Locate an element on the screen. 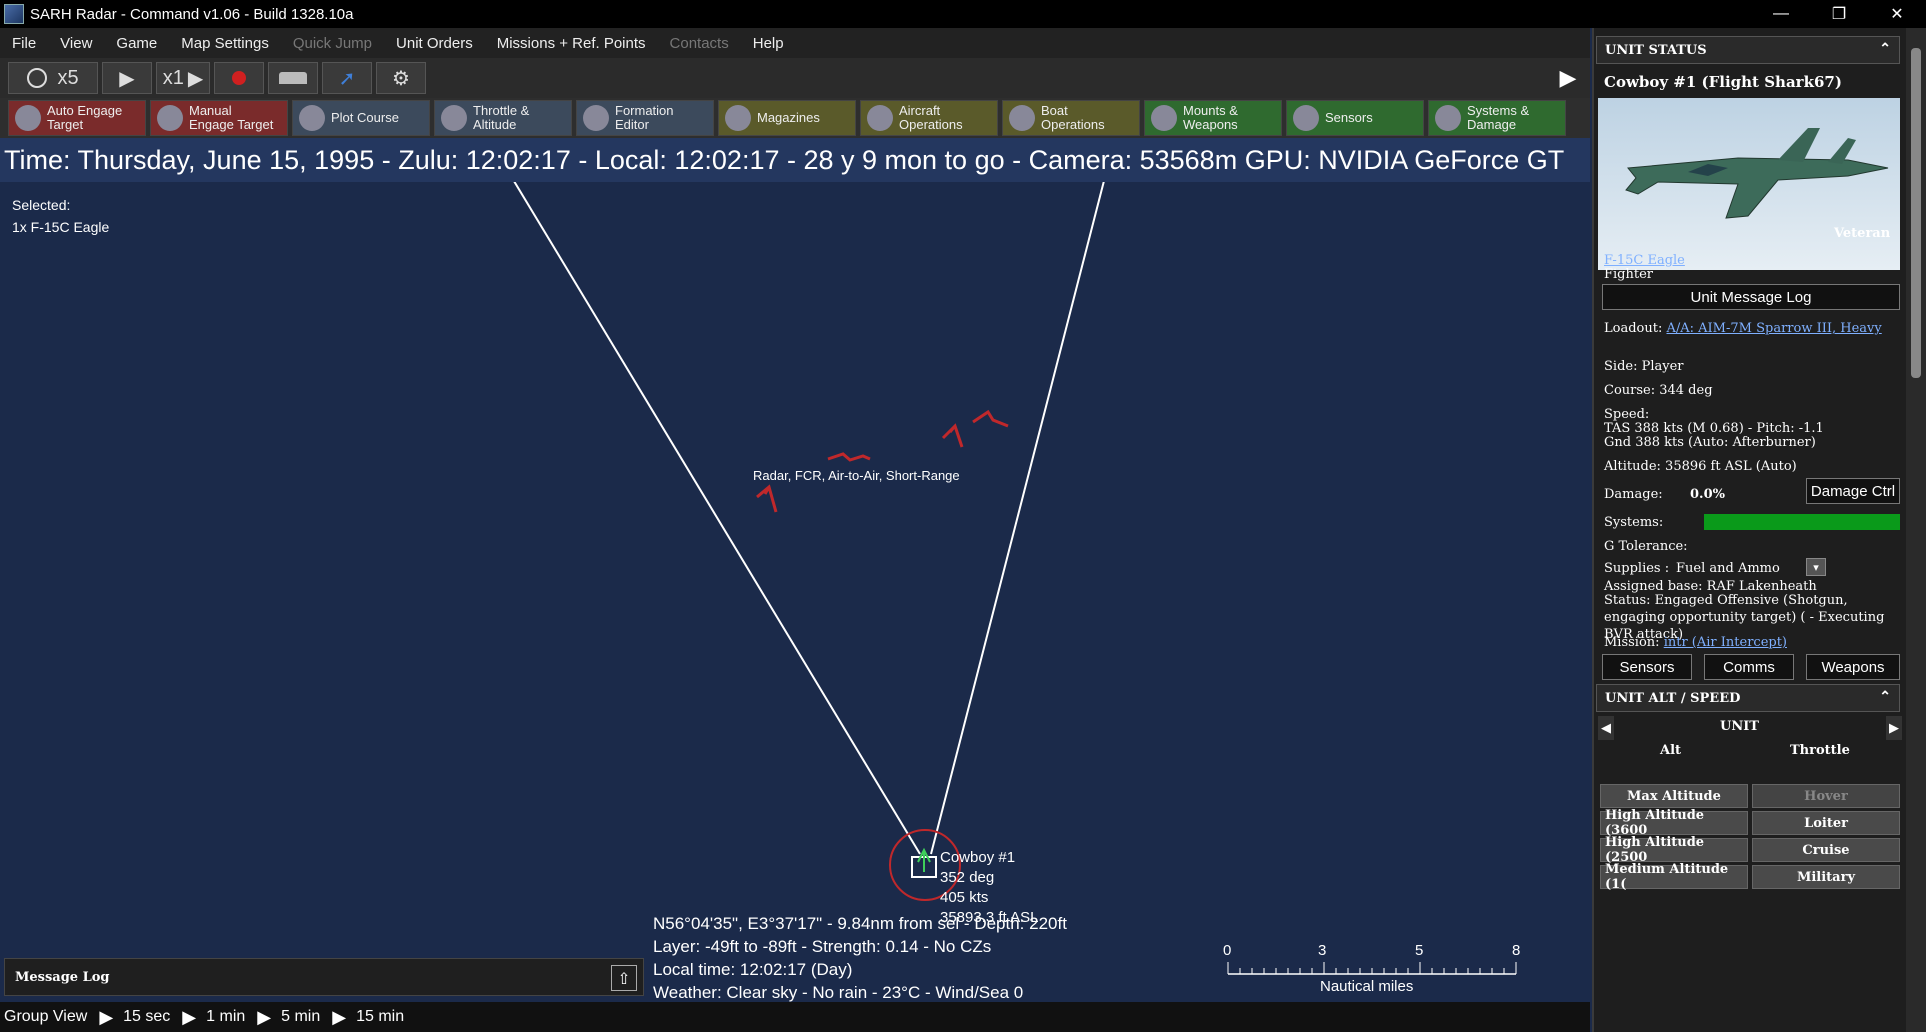 Image resolution: width=1926 pixels, height=1032 pixels. alt-high-36000-button: High Altitude (3600 is located at coordinates (1674, 823).